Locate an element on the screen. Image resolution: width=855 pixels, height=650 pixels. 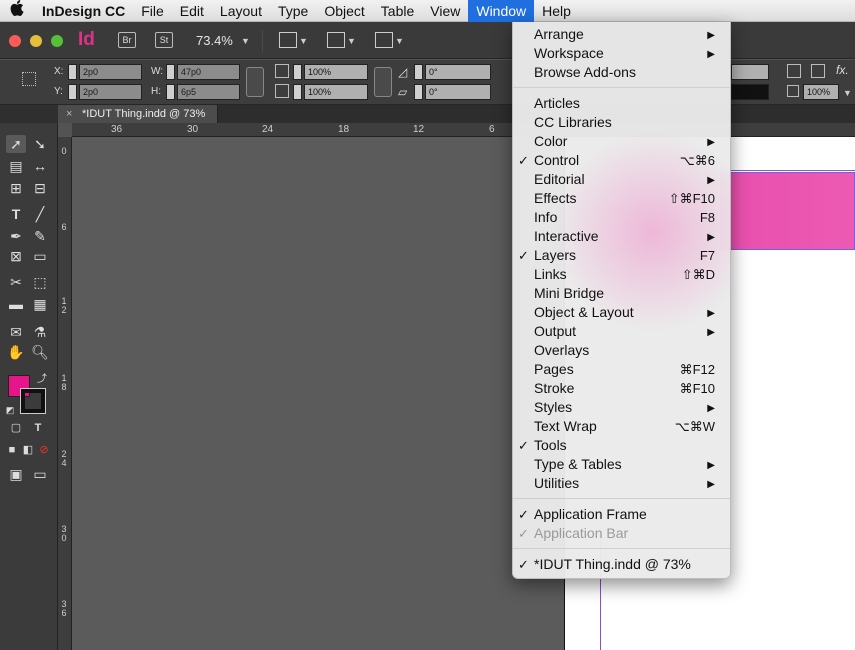
gradient-swatch-tool-icon: ▬ is located at coordinates (16, 304).